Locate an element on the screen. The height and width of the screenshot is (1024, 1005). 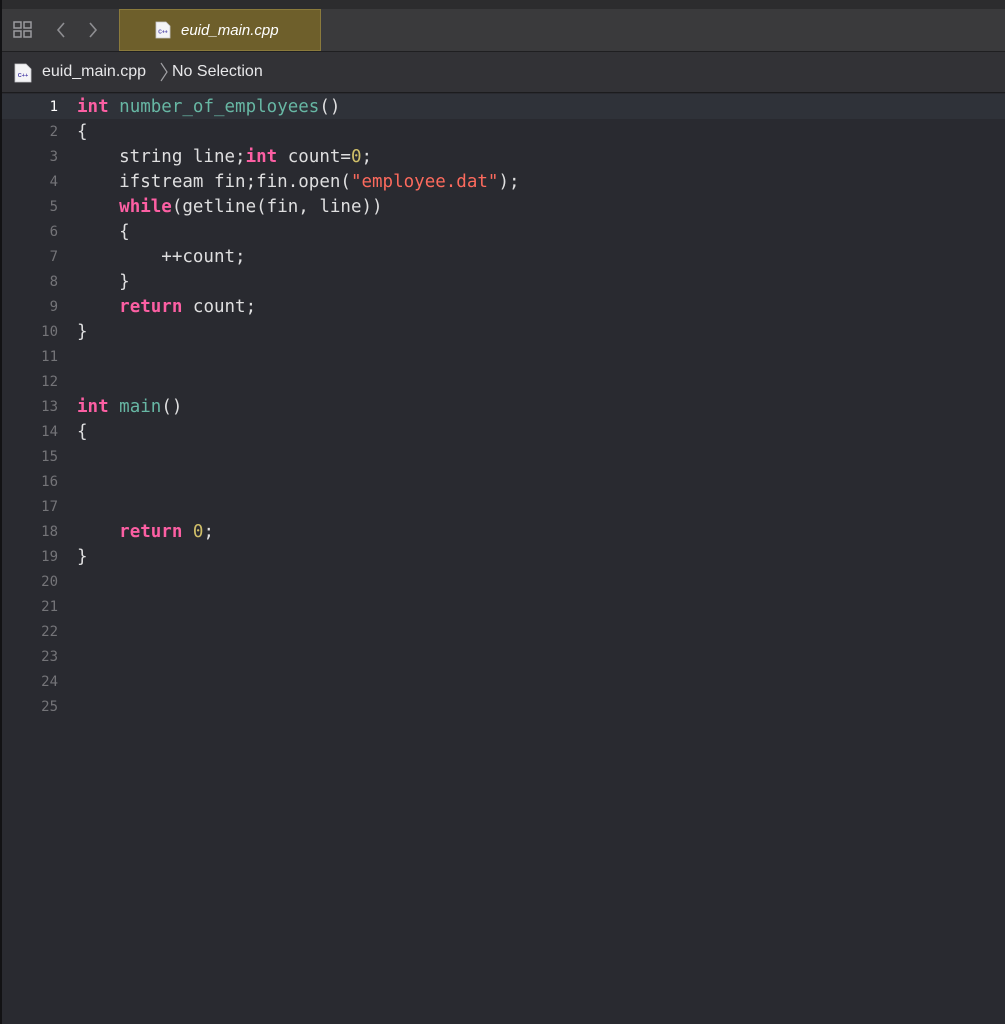
line-number: 9 is located at coordinates (53, 307).